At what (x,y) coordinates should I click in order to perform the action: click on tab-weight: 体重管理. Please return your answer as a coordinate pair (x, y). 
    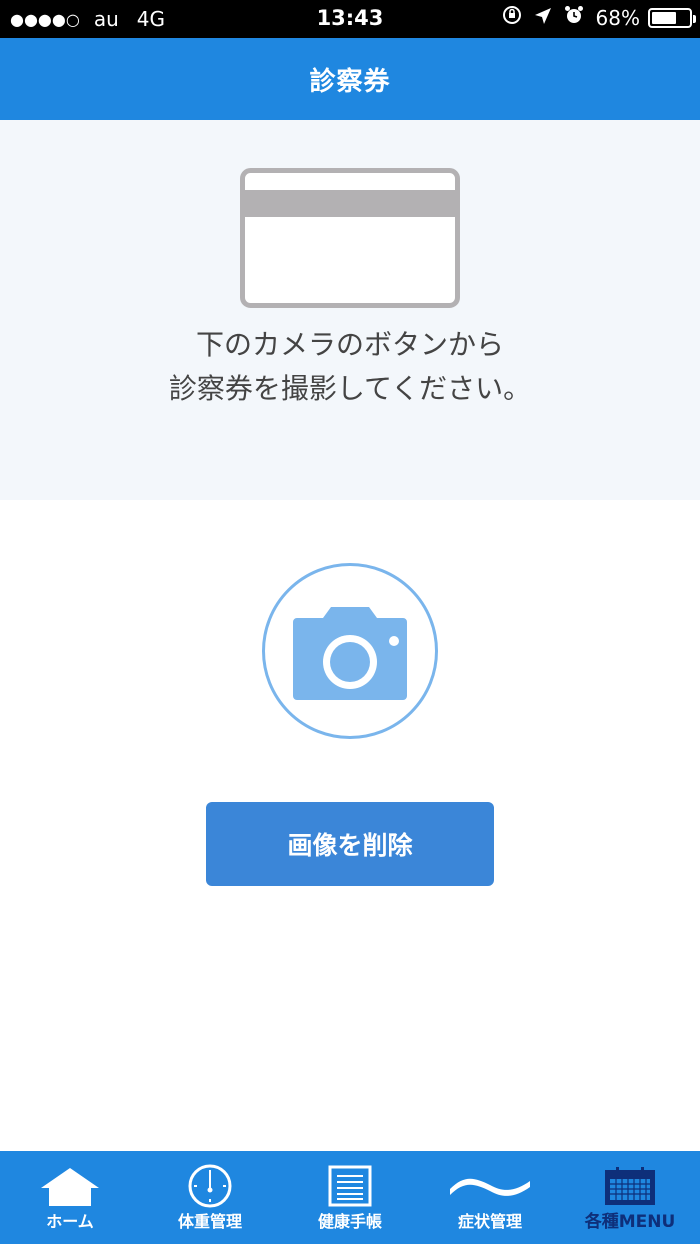
    Looking at the image, I should click on (210, 1197).